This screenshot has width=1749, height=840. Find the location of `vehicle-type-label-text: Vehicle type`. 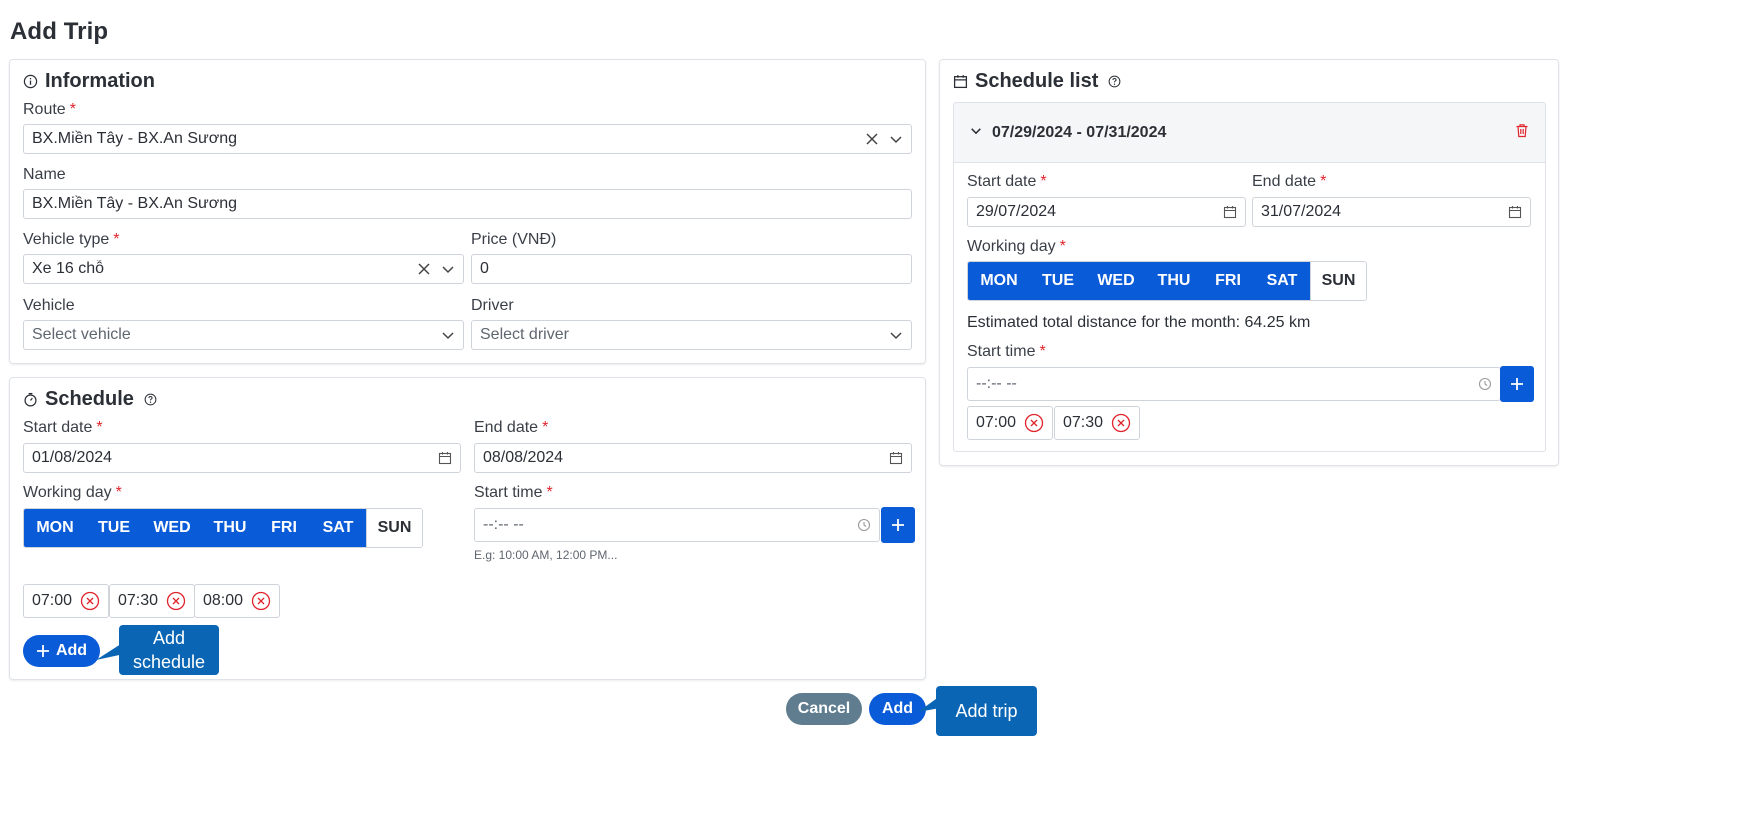

vehicle-type-label-text: Vehicle type is located at coordinates (66, 239).